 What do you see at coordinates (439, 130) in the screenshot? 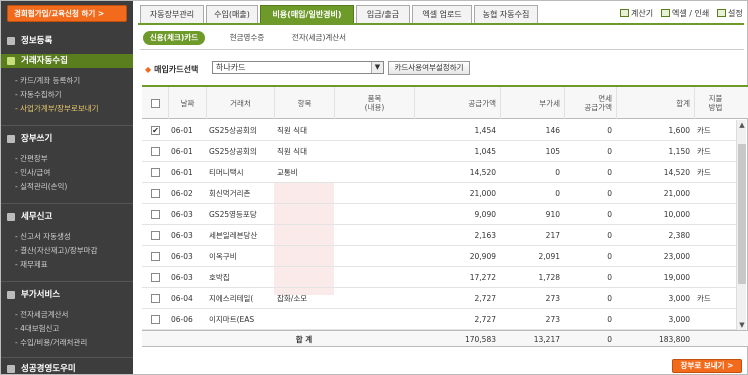
I see `table-row: ✔ 06-01 GS25상공회의 직원 식대 1,454 146 0 1,600 카드` at bounding box center [439, 130].